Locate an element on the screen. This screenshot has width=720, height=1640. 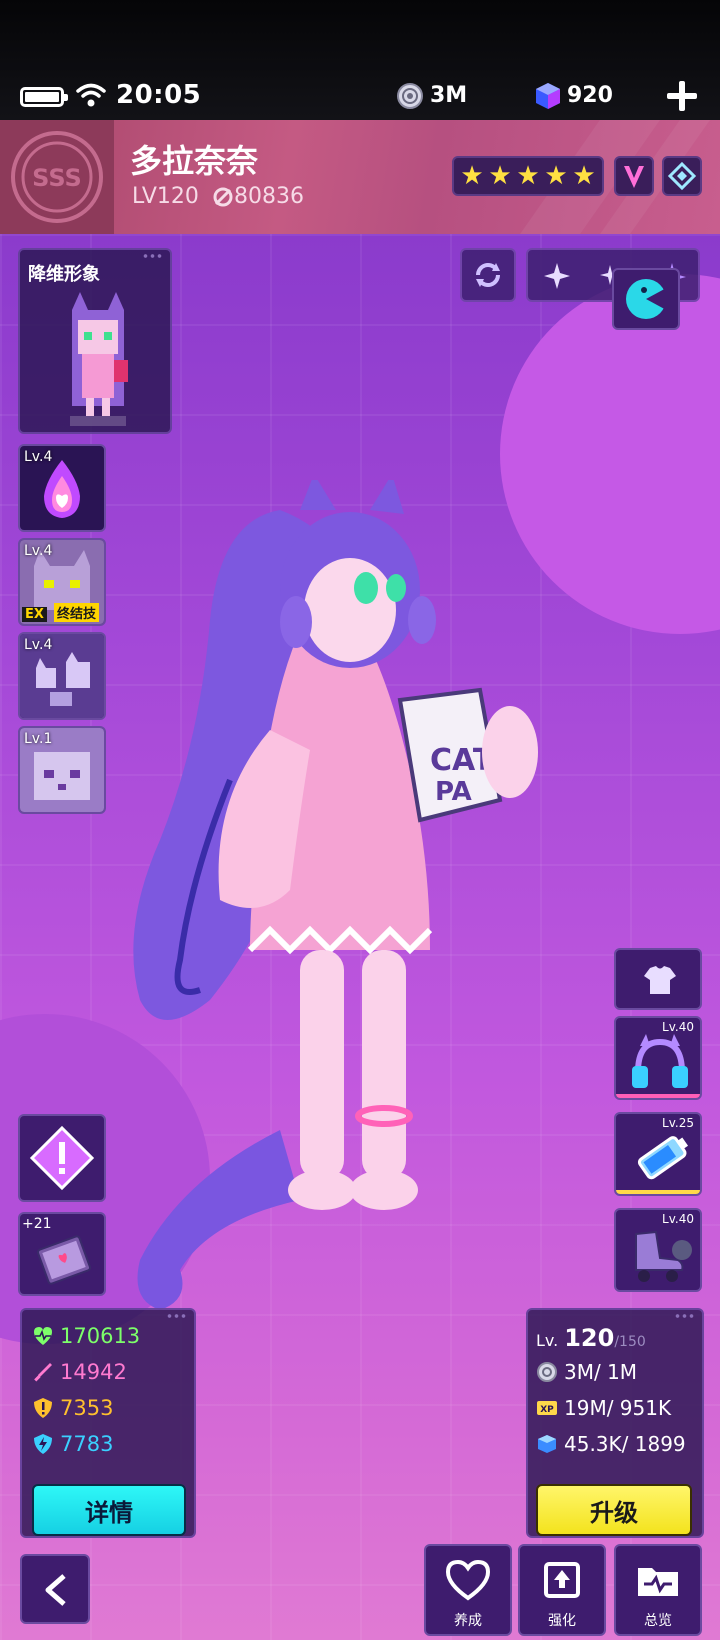
level-row: Lv. 120 /150 is located at coordinates (591, 1338).